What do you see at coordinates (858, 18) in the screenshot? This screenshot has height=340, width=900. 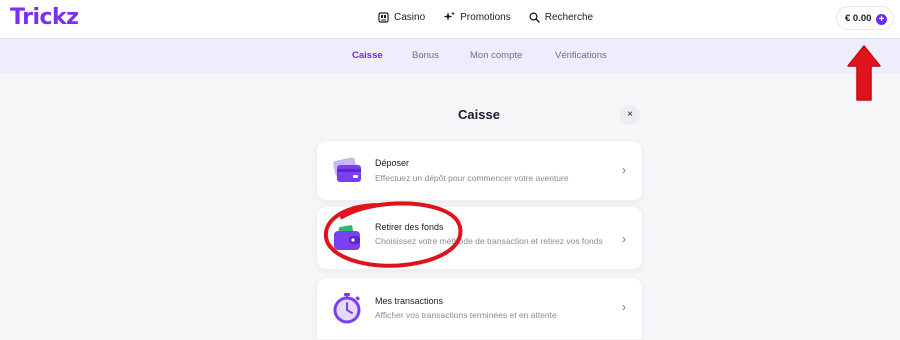 I see `balance-amount: € 0.00` at bounding box center [858, 18].